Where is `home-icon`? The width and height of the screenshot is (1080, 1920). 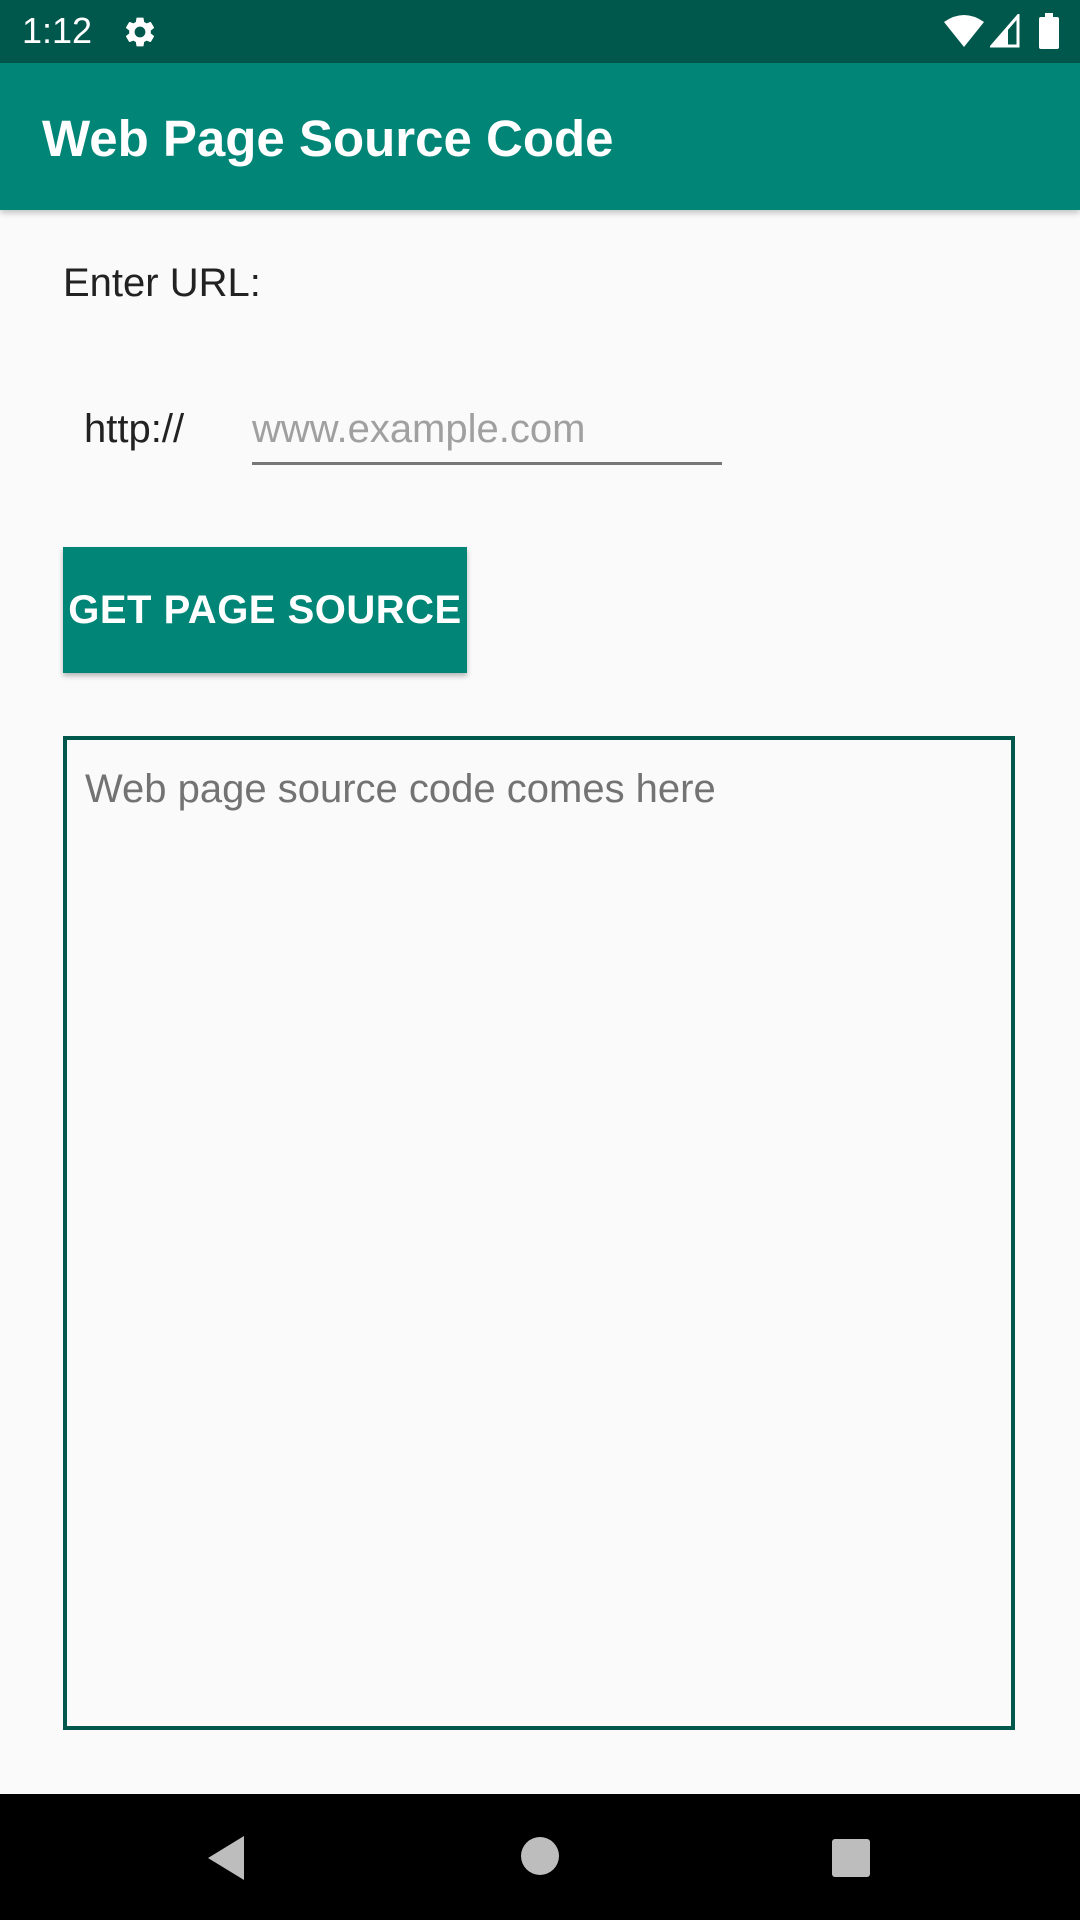 home-icon is located at coordinates (540, 1856).